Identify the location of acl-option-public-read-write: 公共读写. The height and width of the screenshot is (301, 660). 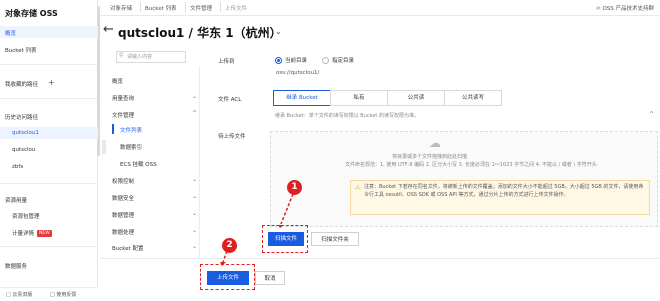
(473, 98).